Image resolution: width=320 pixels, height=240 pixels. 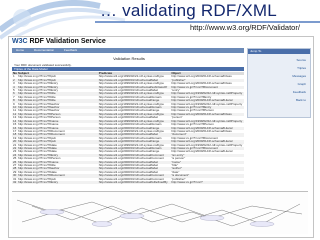 I want to click on menu-item-home: Home, so click(x=20, y=50).